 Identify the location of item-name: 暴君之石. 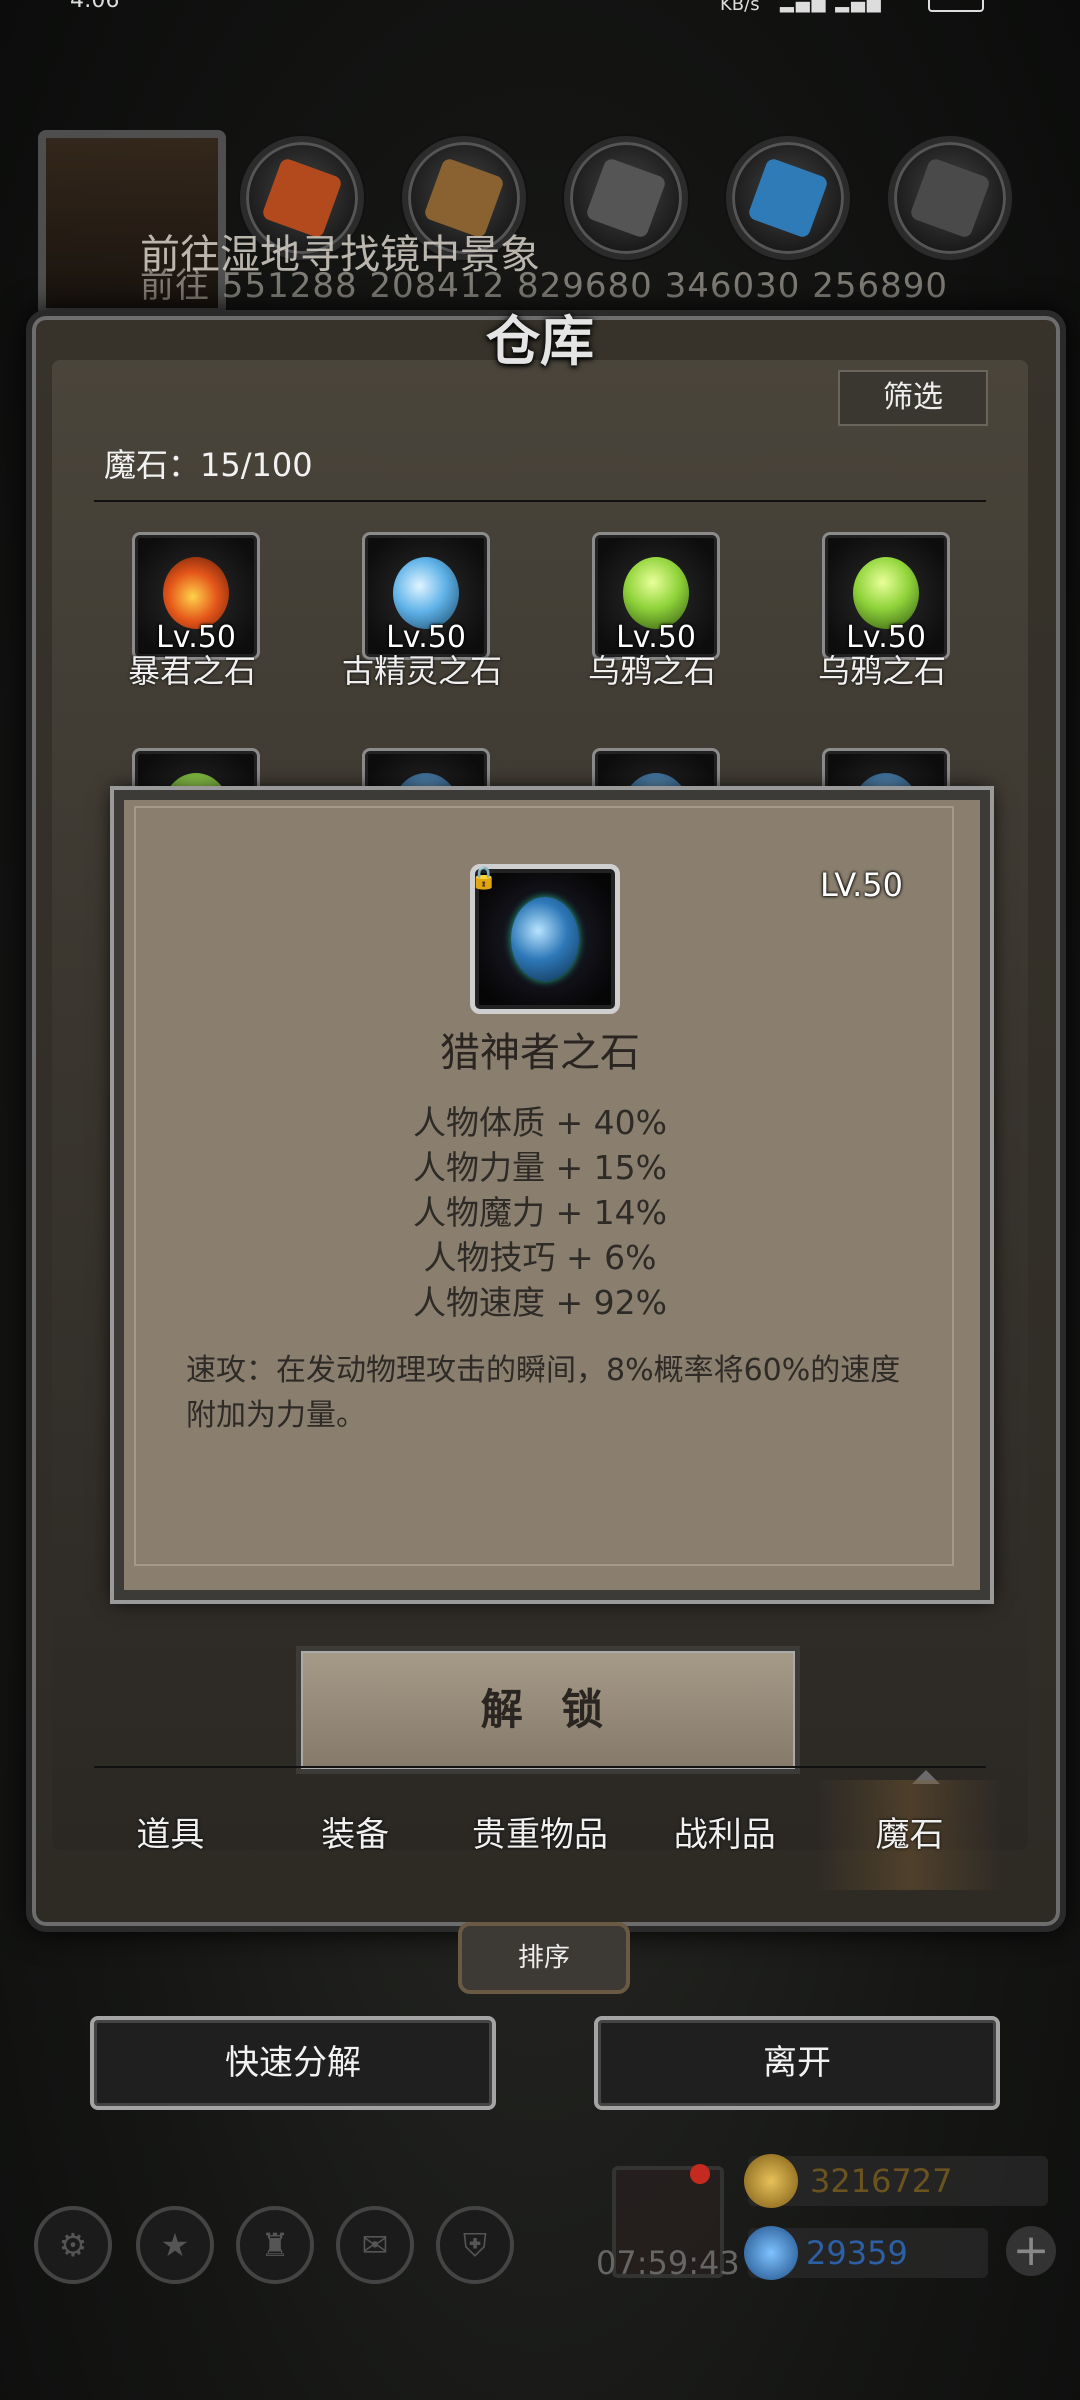
(191, 671).